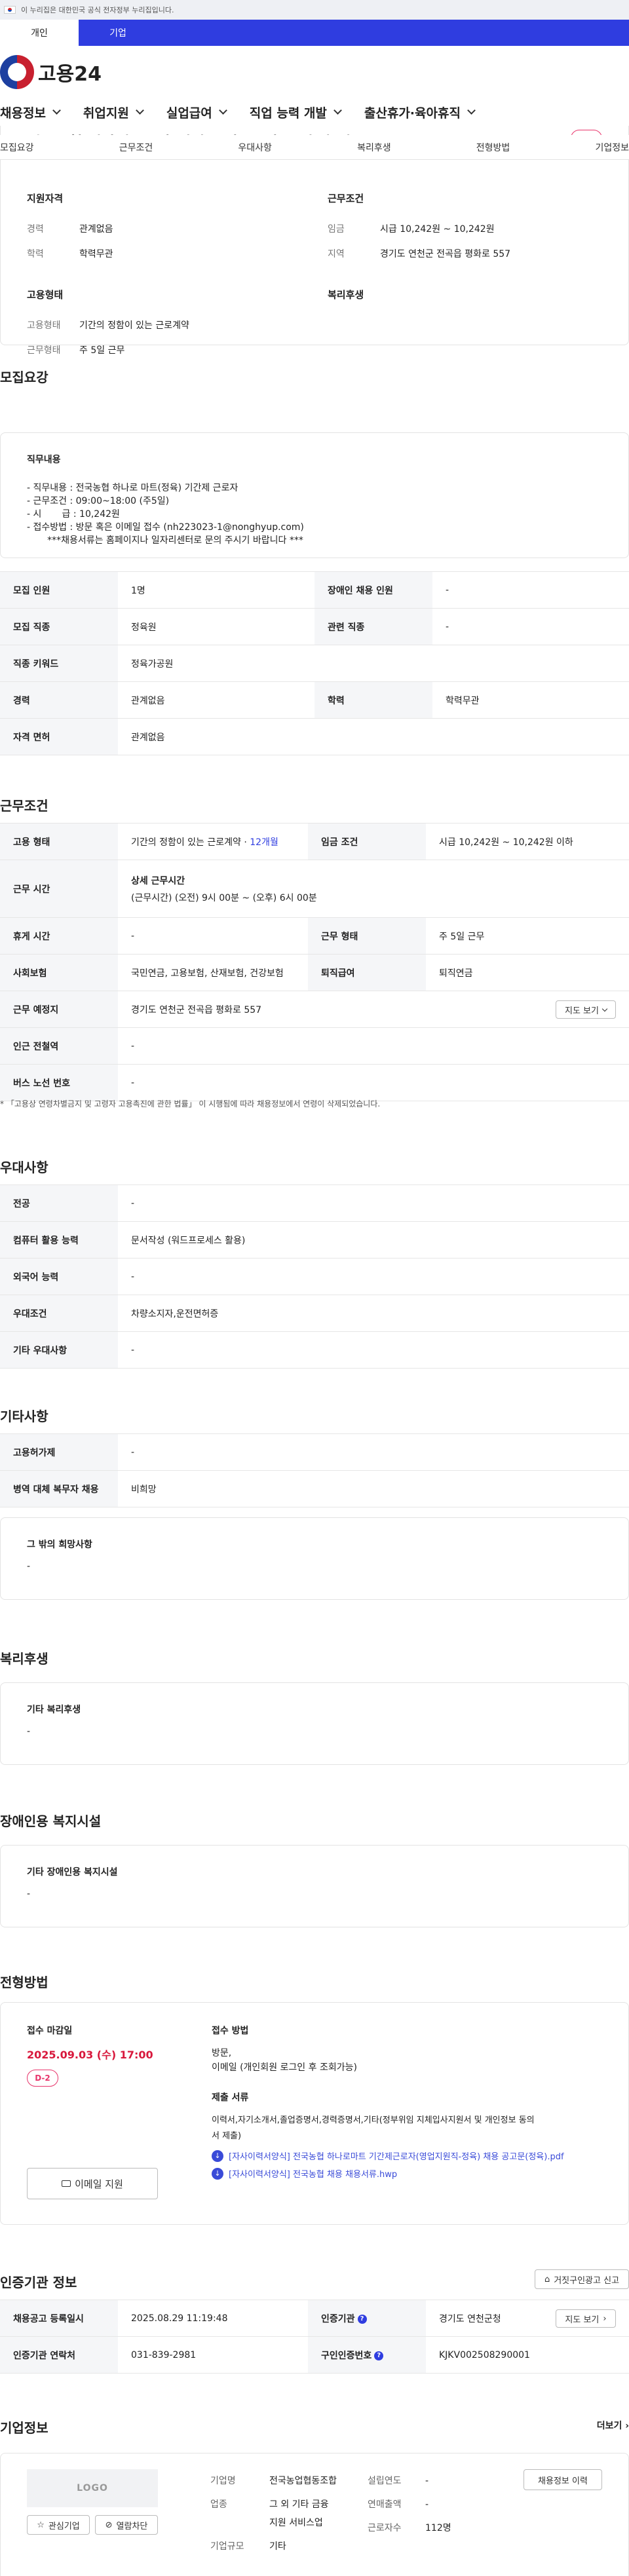 Image resolution: width=629 pixels, height=2576 pixels. What do you see at coordinates (227, 2136) in the screenshot?
I see `docs-value-2: 서 제출)` at bounding box center [227, 2136].